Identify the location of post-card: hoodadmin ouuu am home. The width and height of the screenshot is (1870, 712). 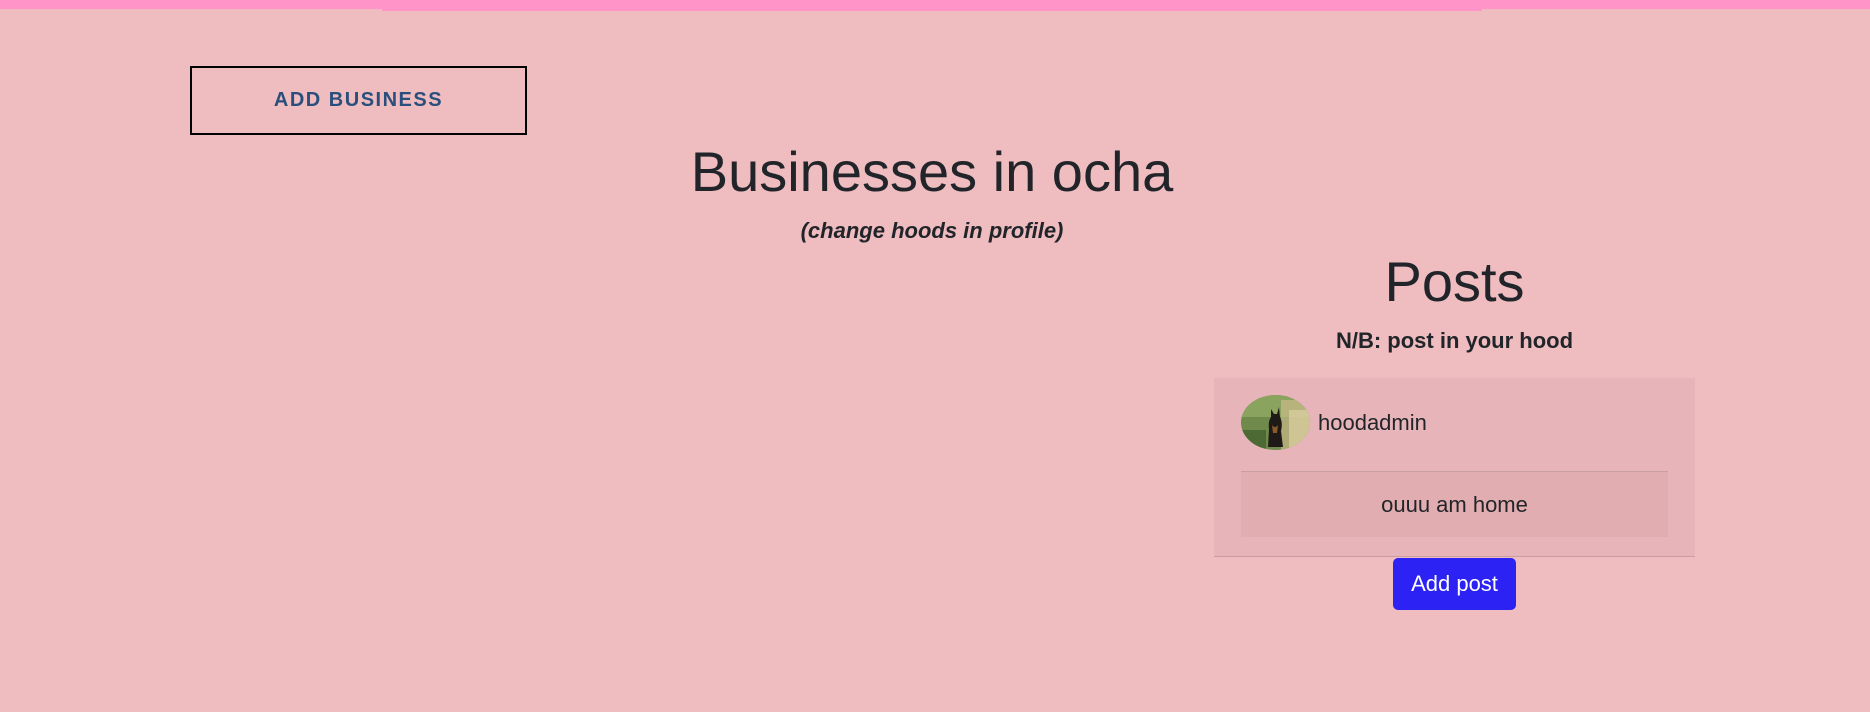
(1454, 467).